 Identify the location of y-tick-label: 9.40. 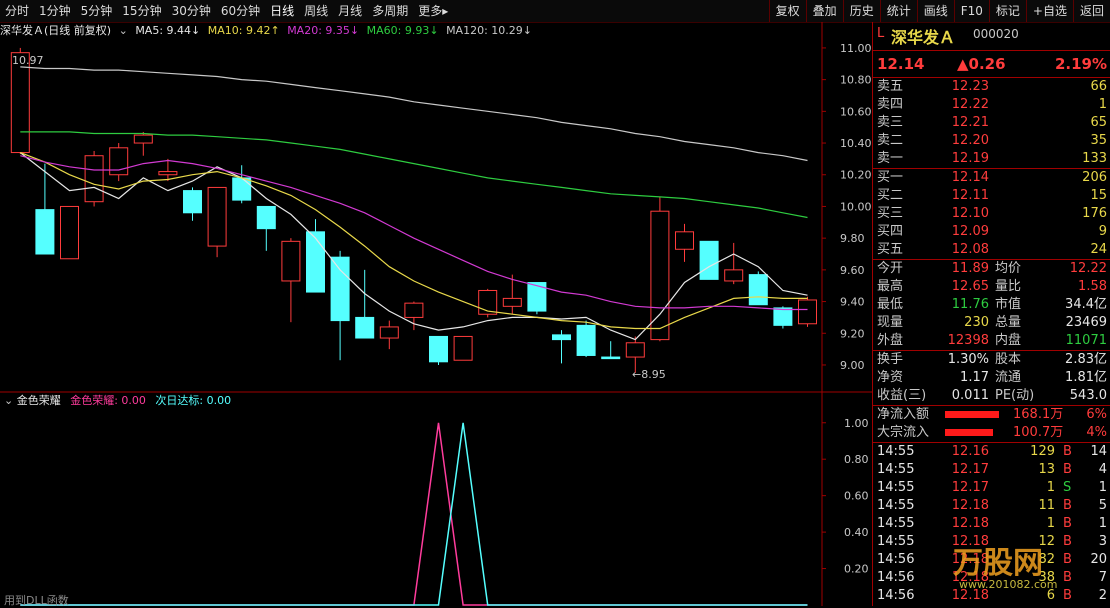
(852, 302).